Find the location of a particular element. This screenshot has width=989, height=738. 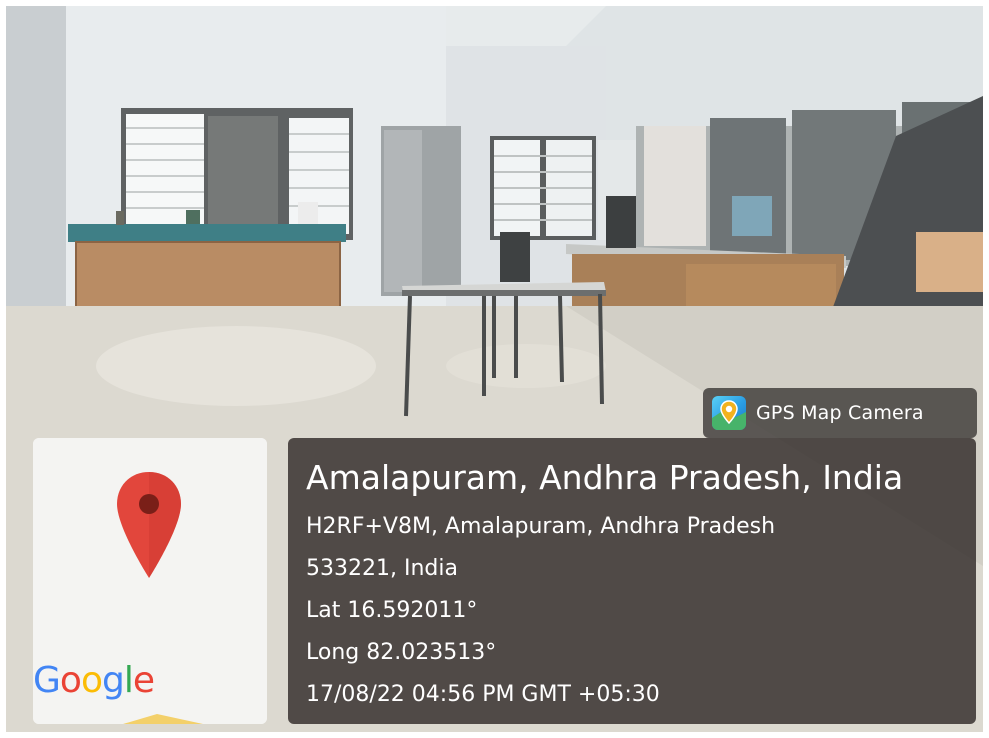

google-logo-letter: l is located at coordinates (128, 680).